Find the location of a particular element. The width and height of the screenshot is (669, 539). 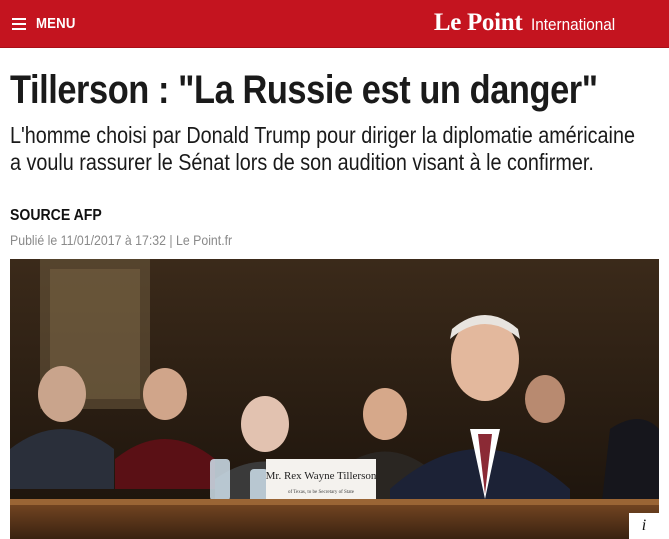

top-bar: MENU Le Point International is located at coordinates (334, 24).